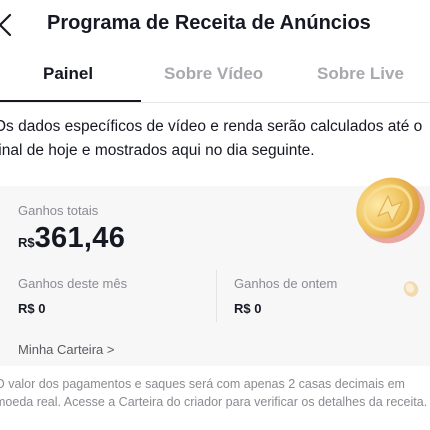  What do you see at coordinates (72, 296) in the screenshot?
I see `month-earnings: Ganhos deste mês R$ 0` at bounding box center [72, 296].